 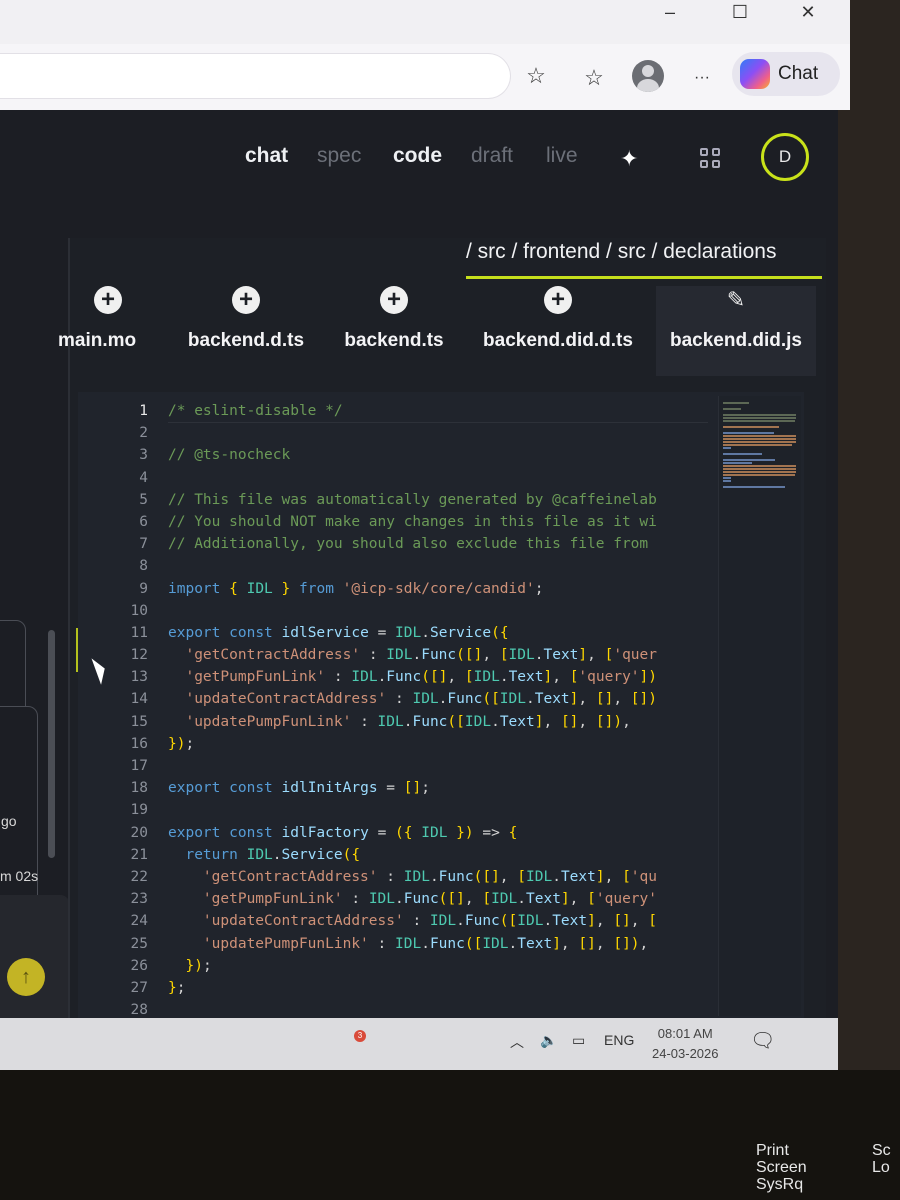 I want to click on favorites-list-icon: ☆, so click(x=594, y=78).